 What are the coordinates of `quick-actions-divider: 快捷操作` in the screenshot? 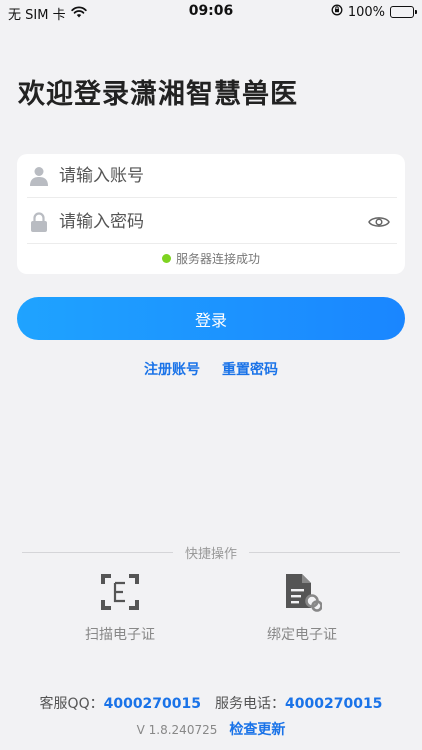 It's located at (211, 552).